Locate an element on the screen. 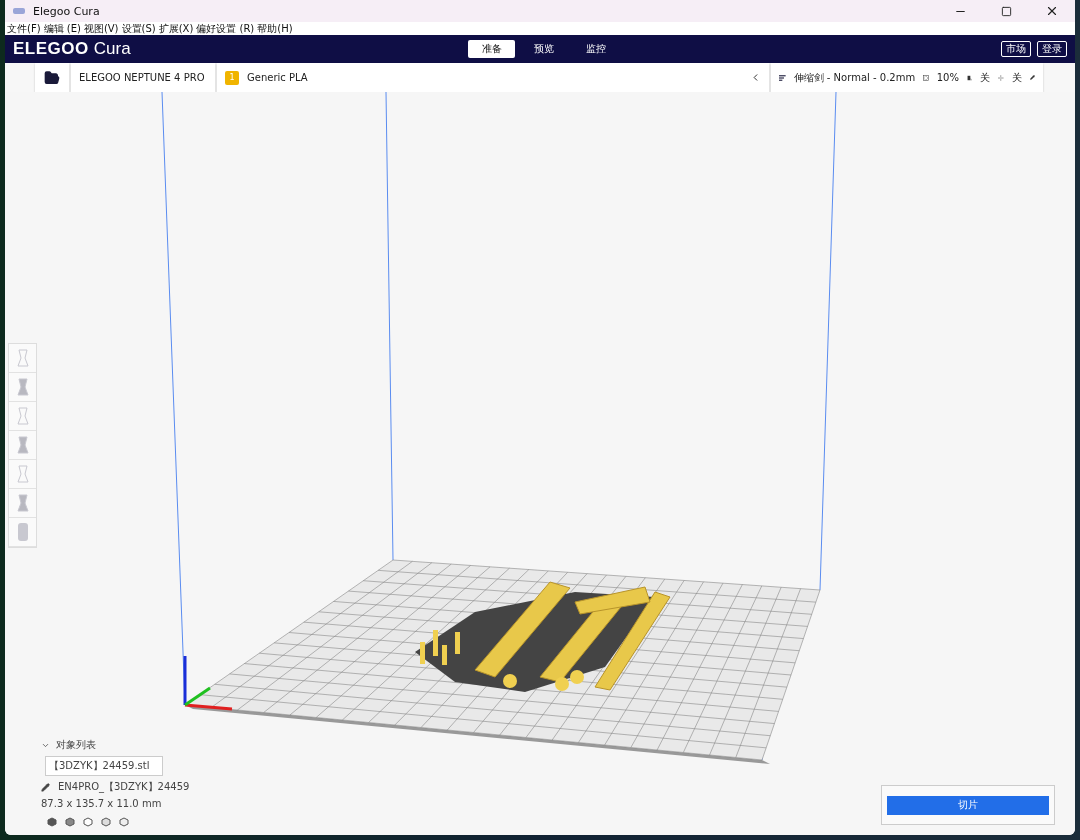  object-list-toggle: 对象列表 is located at coordinates (115, 745).